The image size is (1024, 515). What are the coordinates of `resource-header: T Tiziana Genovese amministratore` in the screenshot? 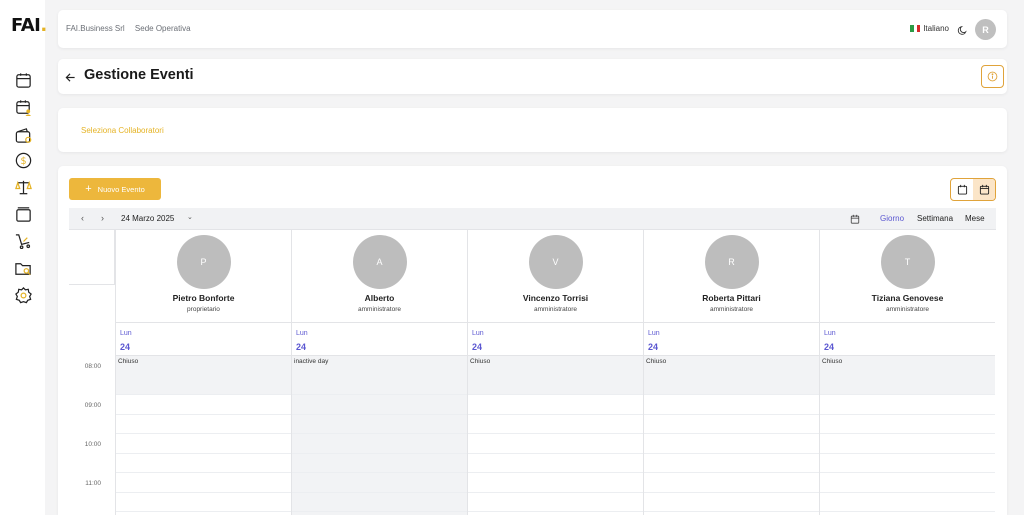 It's located at (907, 276).